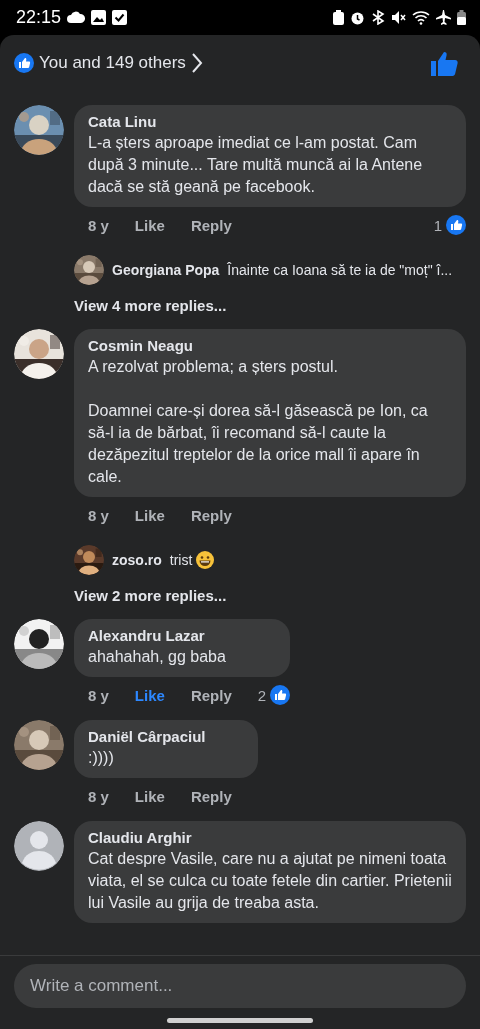  I want to click on airplane-icon, so click(443, 17).